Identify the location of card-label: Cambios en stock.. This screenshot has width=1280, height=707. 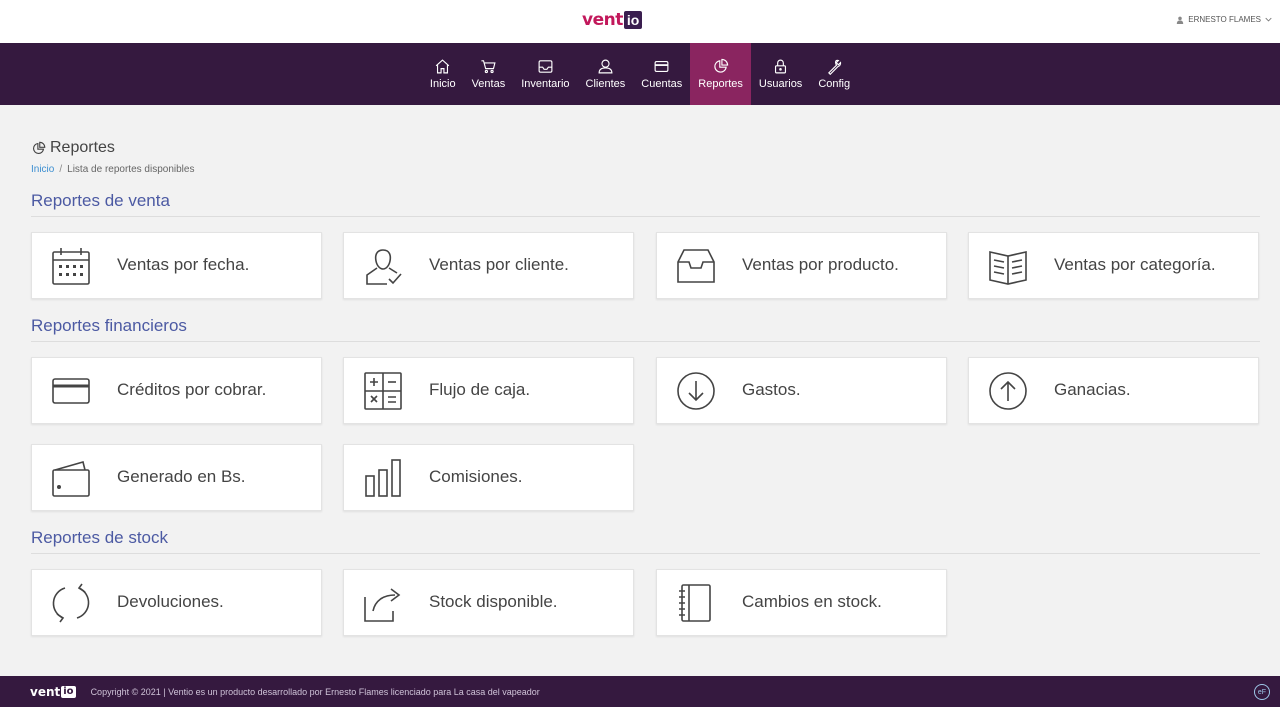
(812, 601).